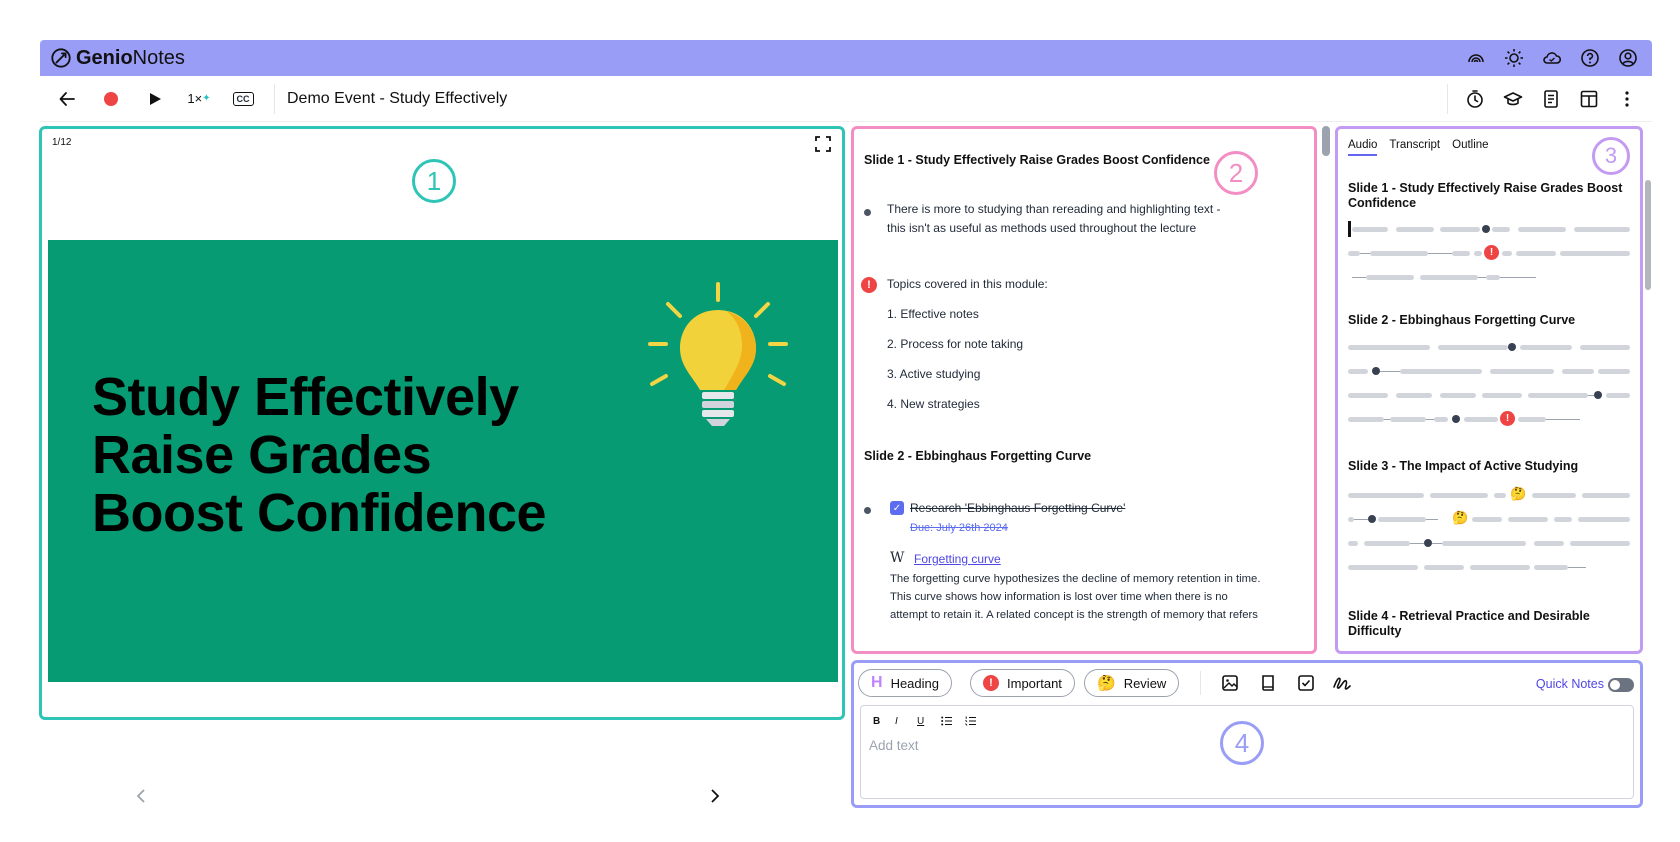 The image size is (1680, 842). What do you see at coordinates (1230, 683) in the screenshot?
I see `image-icon` at bounding box center [1230, 683].